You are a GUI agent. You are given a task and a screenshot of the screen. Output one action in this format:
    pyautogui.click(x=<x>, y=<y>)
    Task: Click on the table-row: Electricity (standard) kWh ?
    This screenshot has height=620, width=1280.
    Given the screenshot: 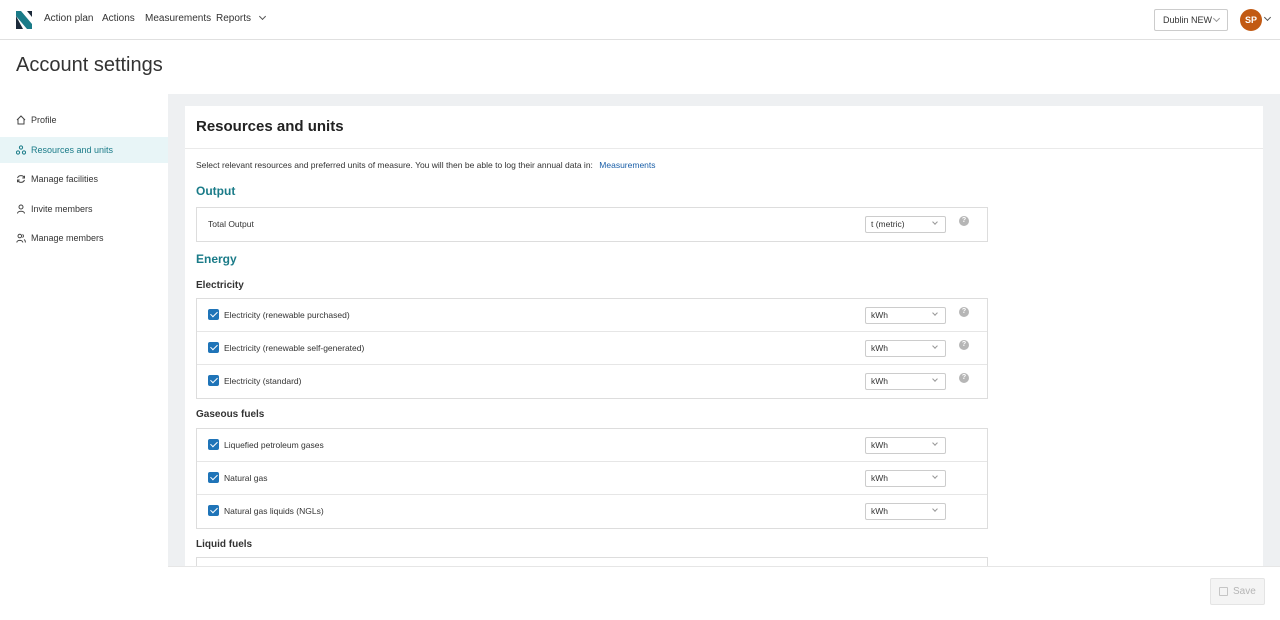 What is the action you would take?
    pyautogui.click(x=592, y=381)
    